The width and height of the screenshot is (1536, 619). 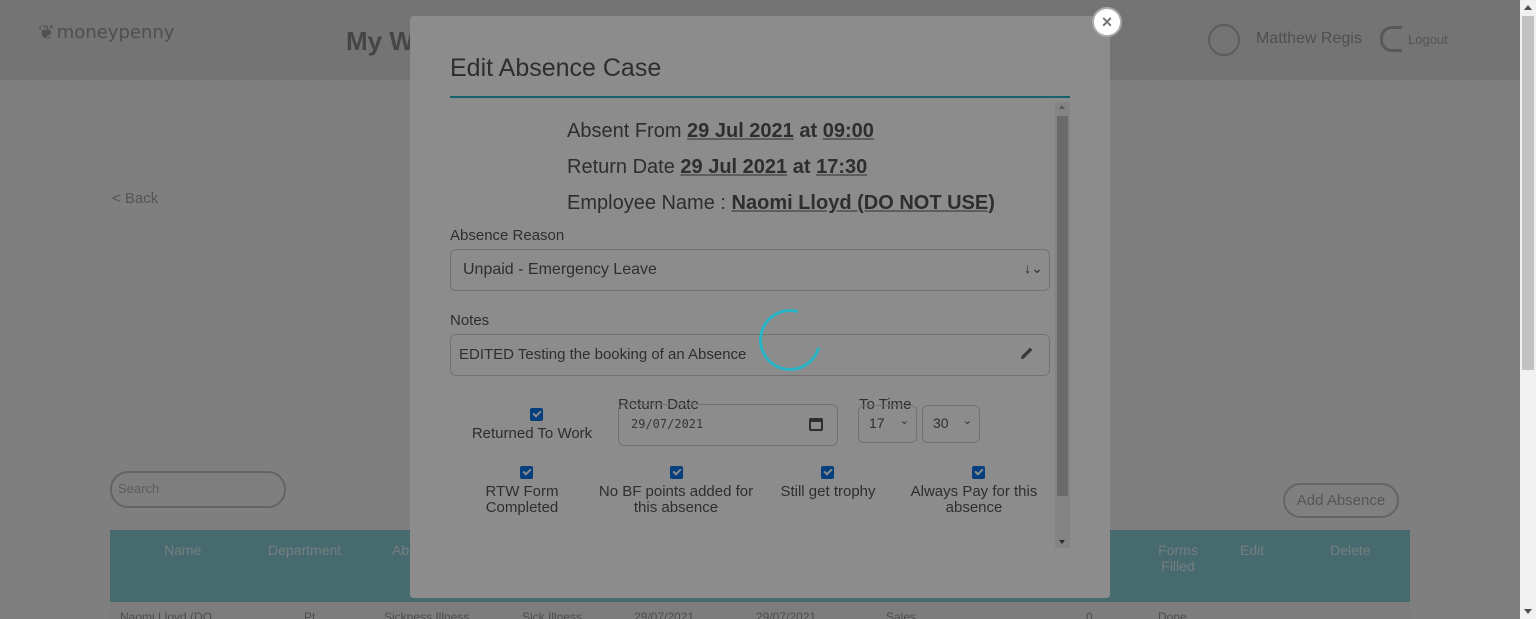 I want to click on scrollbar-thumb, so click(x=1528, y=193).